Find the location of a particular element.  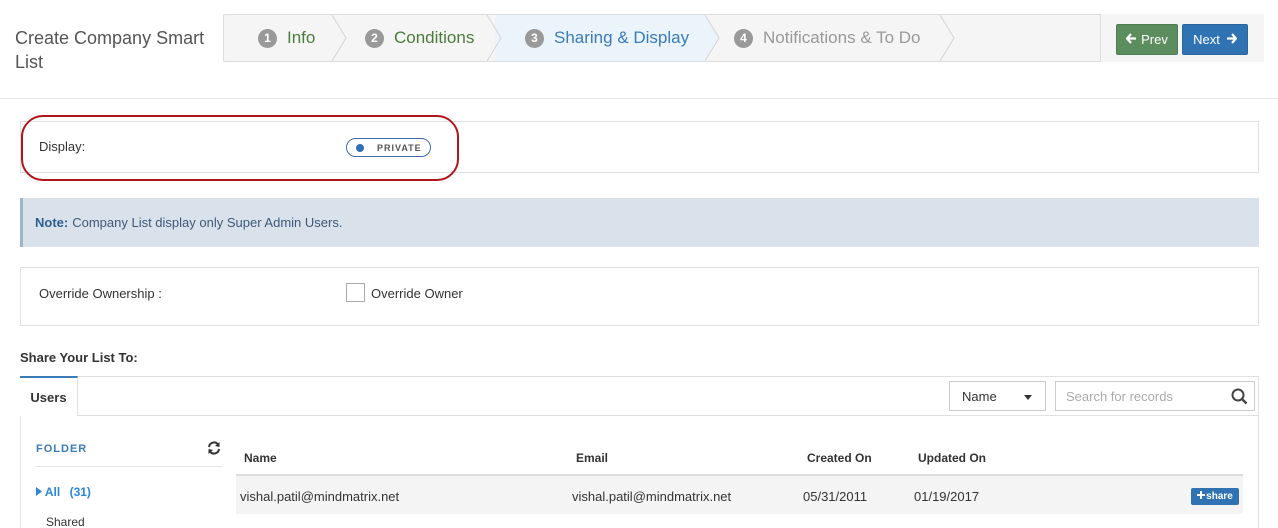

note-prefix: Note: is located at coordinates (52, 222).